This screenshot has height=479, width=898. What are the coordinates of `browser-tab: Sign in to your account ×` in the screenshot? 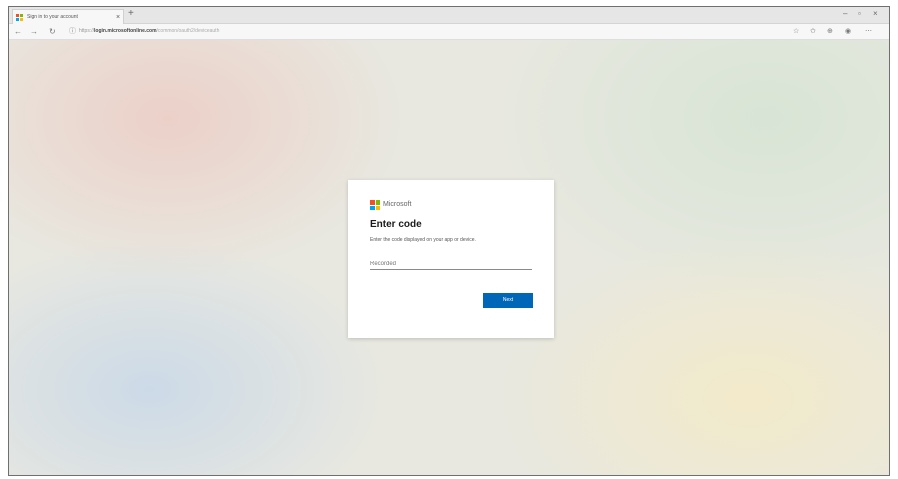 It's located at (68, 16).